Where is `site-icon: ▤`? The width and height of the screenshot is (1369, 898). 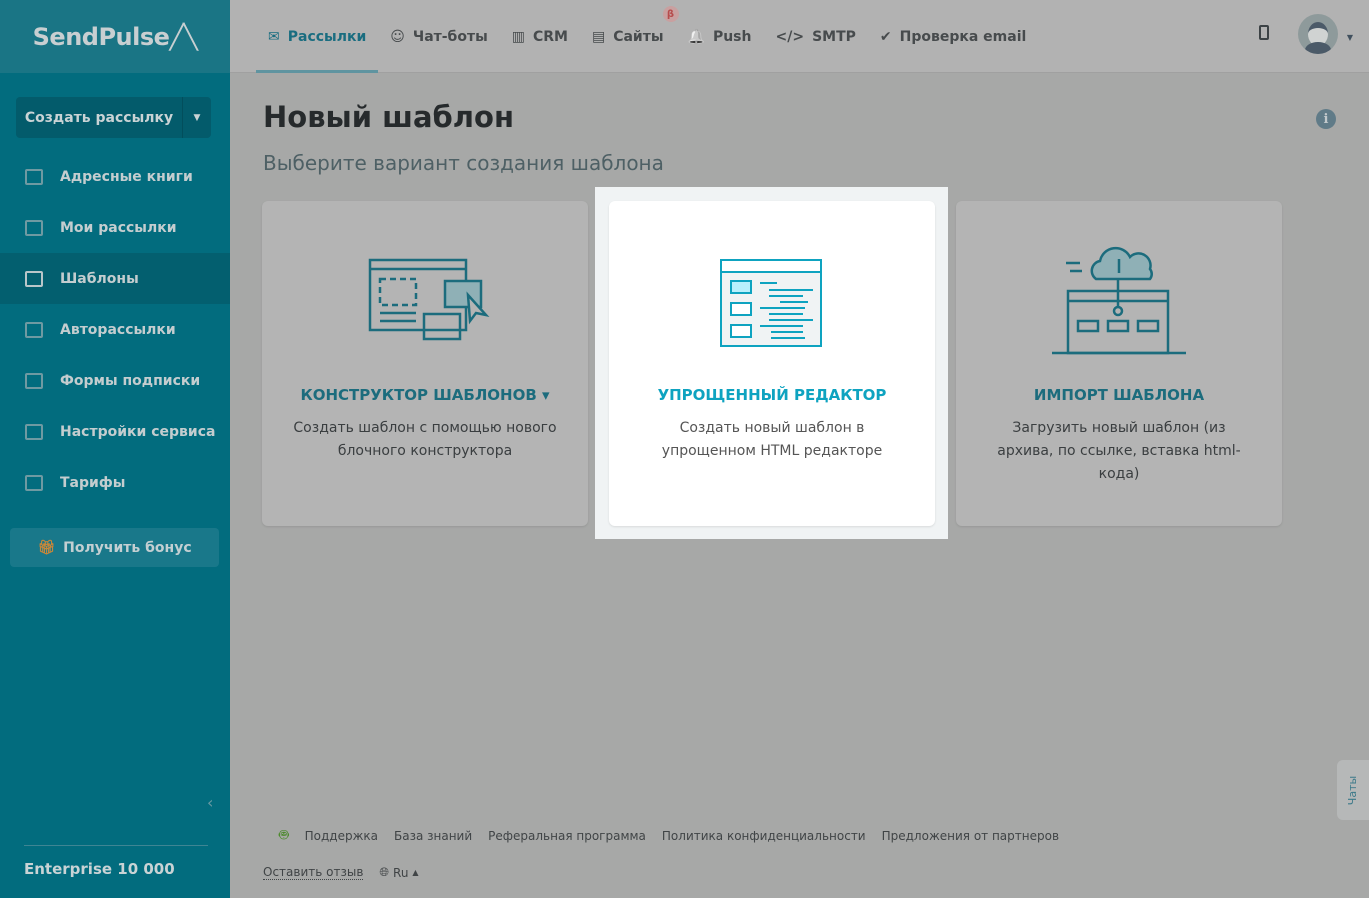
site-icon: ▤ is located at coordinates (598, 36).